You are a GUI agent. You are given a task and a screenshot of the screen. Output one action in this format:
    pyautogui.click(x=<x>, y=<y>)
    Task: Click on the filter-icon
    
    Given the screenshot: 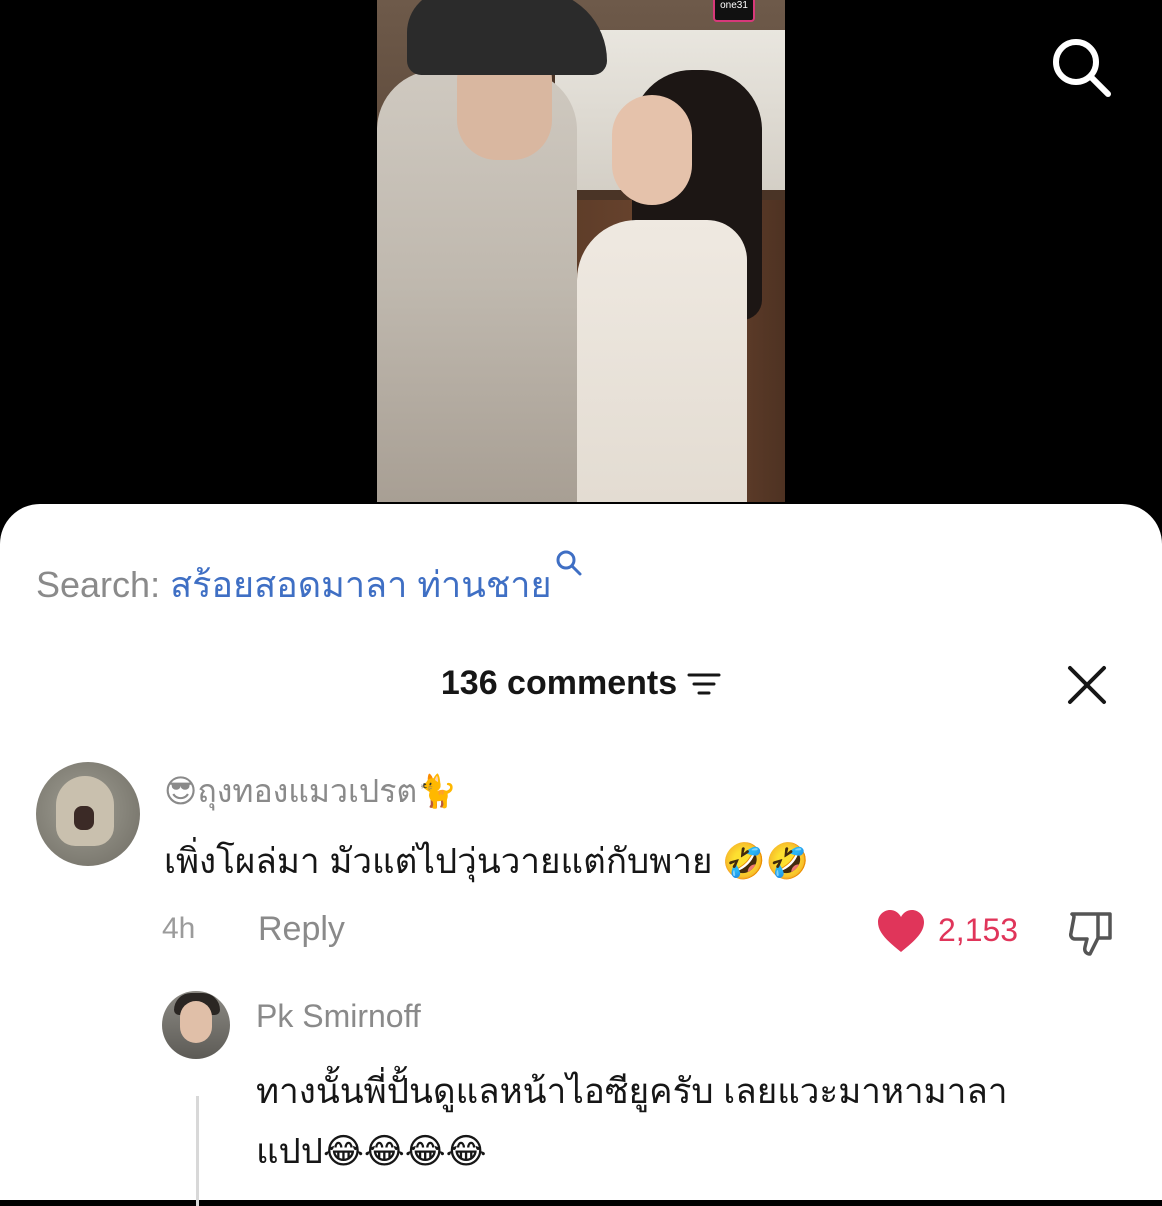 What is the action you would take?
    pyautogui.click(x=704, y=684)
    